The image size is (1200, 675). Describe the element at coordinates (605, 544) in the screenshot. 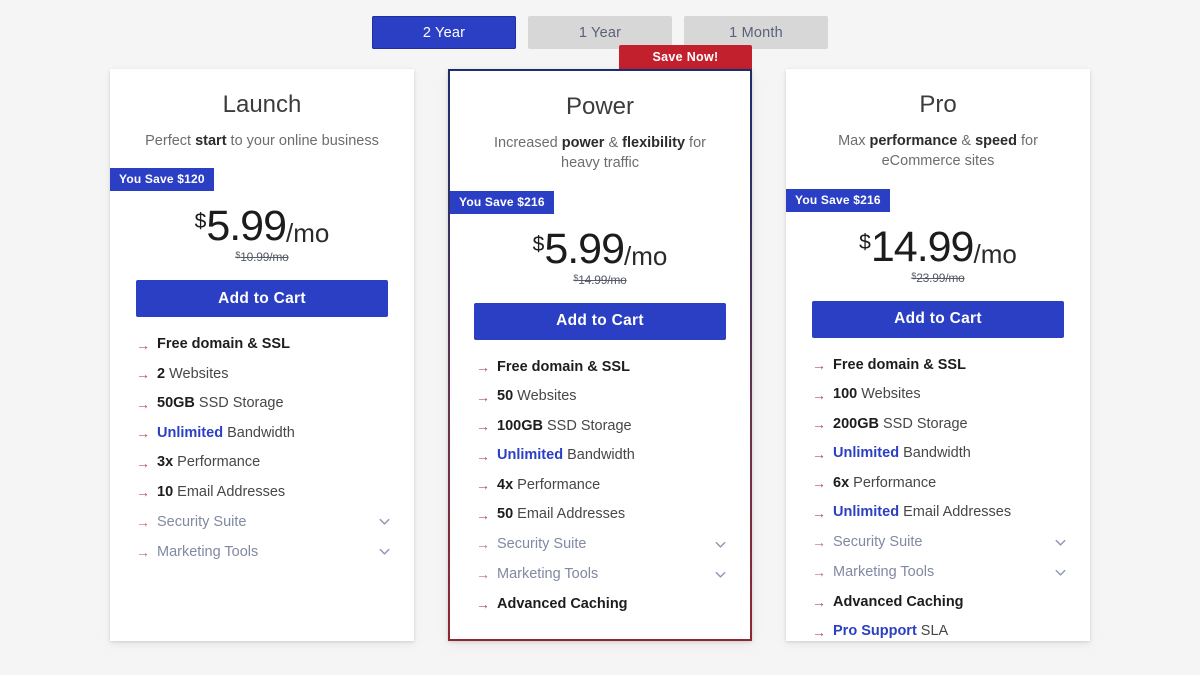

I see `feature-label: Security Suite` at that location.